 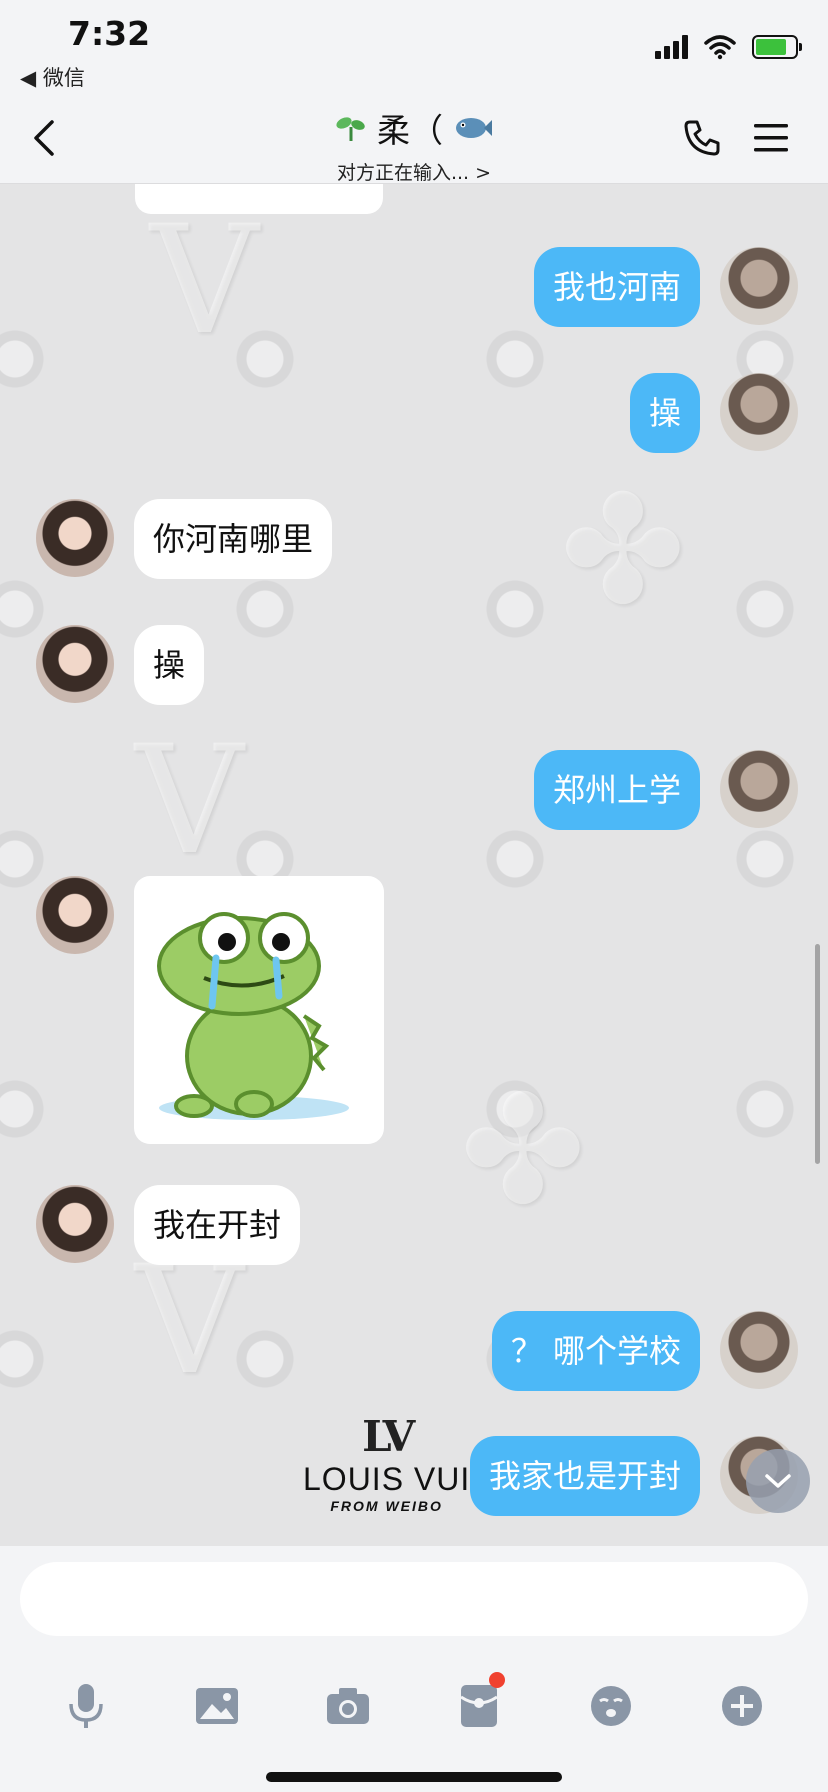 What do you see at coordinates (474, 128) in the screenshot?
I see `fish-emoji-icon` at bounding box center [474, 128].